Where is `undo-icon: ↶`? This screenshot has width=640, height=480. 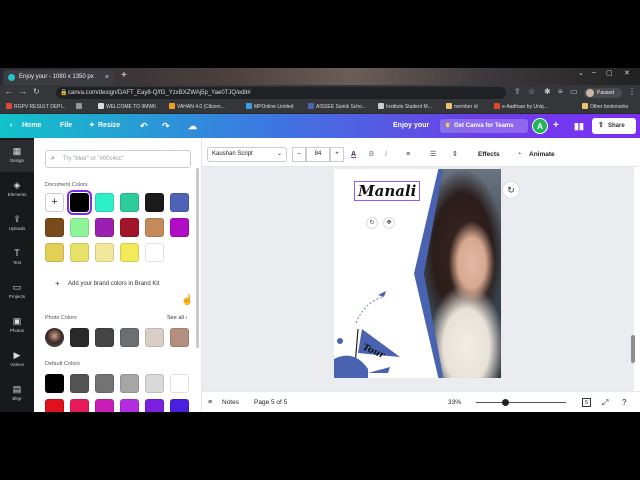 undo-icon: ↶ is located at coordinates (144, 126).